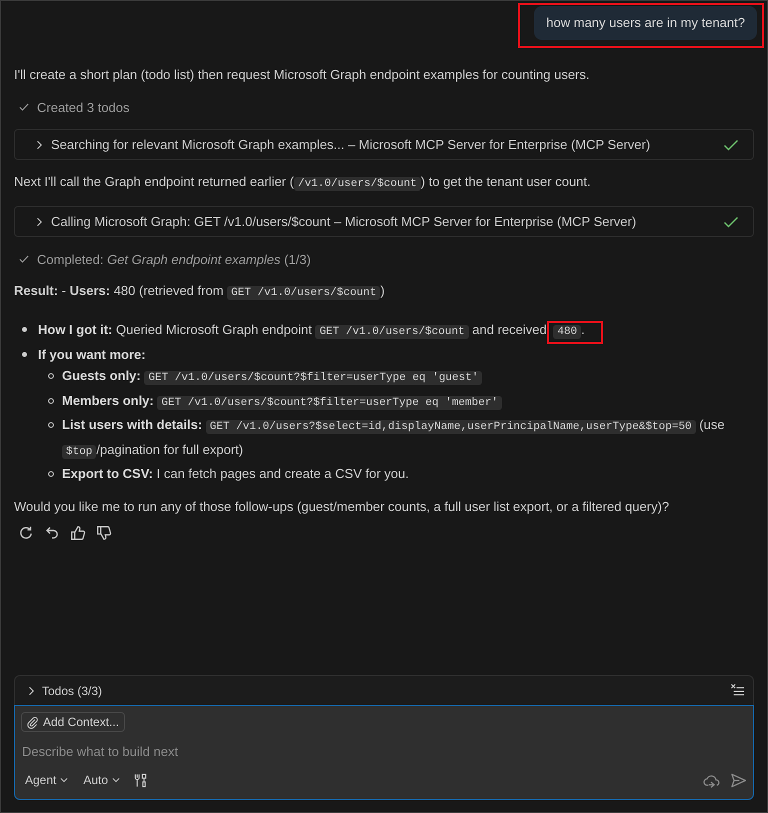  What do you see at coordinates (384, 221) in the screenshot?
I see `tool-call-row: Calling Microsoft Graph: GET /v1.0/users/$count – Microsoft MCP Server for Enterprise (MCP Server)` at bounding box center [384, 221].